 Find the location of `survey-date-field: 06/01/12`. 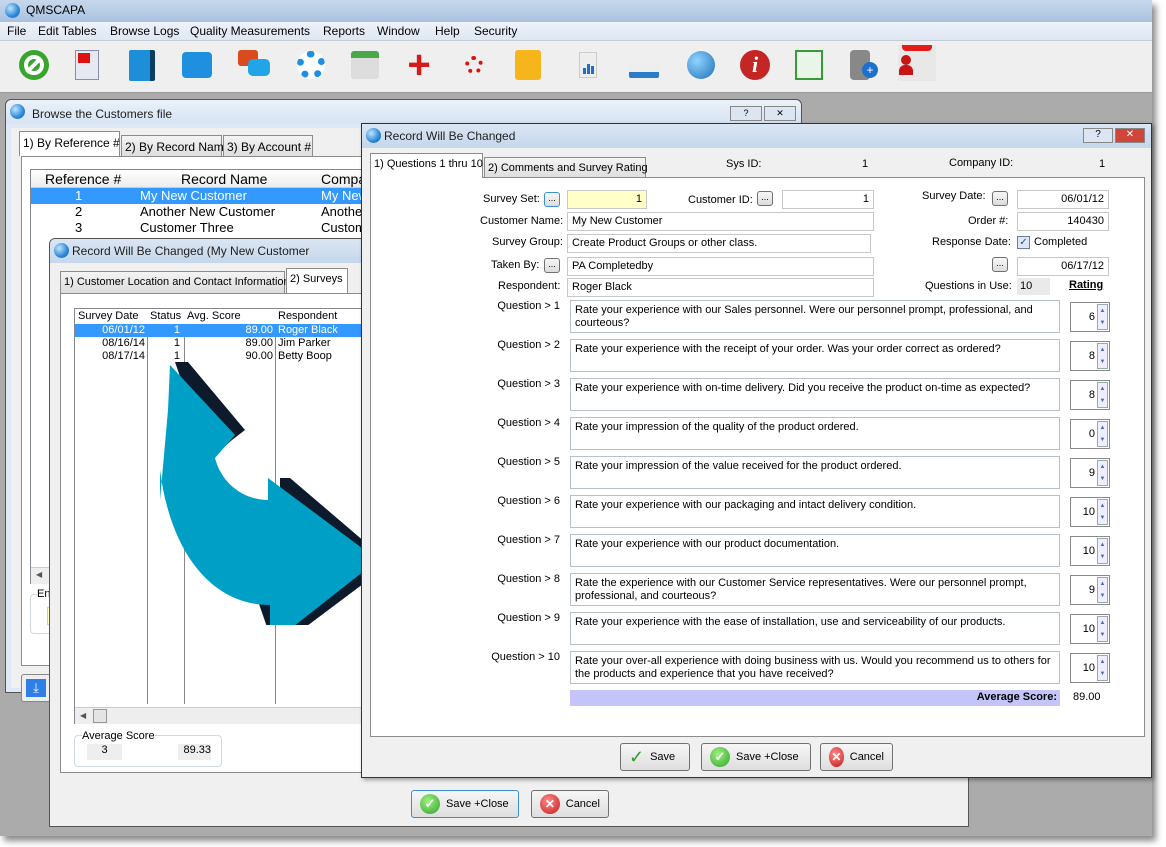

survey-date-field: 06/01/12 is located at coordinates (1063, 199).